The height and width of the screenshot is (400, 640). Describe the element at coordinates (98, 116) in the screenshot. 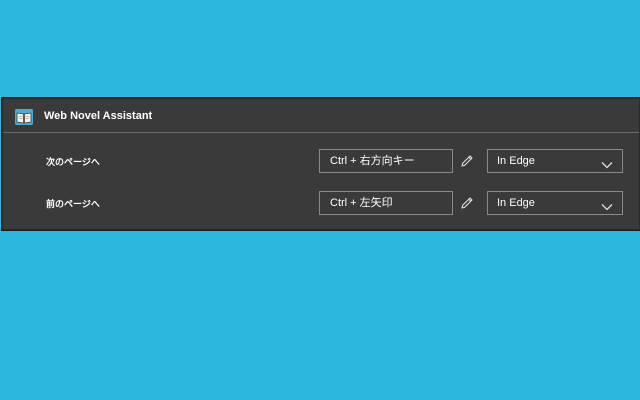

I see `extension-title: Web Novel Assistant` at that location.